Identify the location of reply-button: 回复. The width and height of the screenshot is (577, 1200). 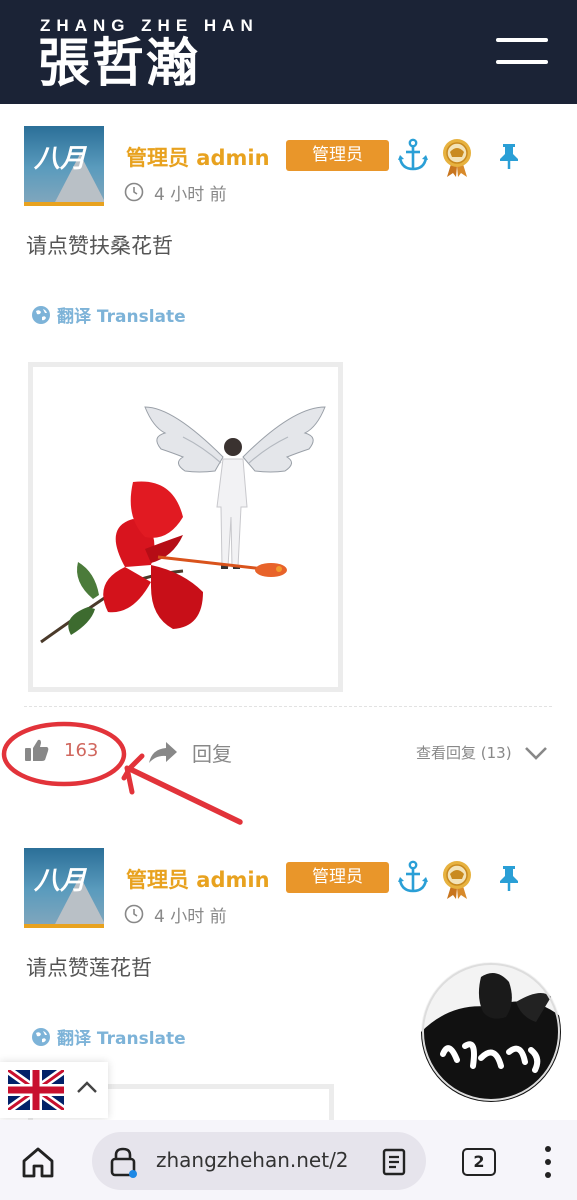
(190, 752).